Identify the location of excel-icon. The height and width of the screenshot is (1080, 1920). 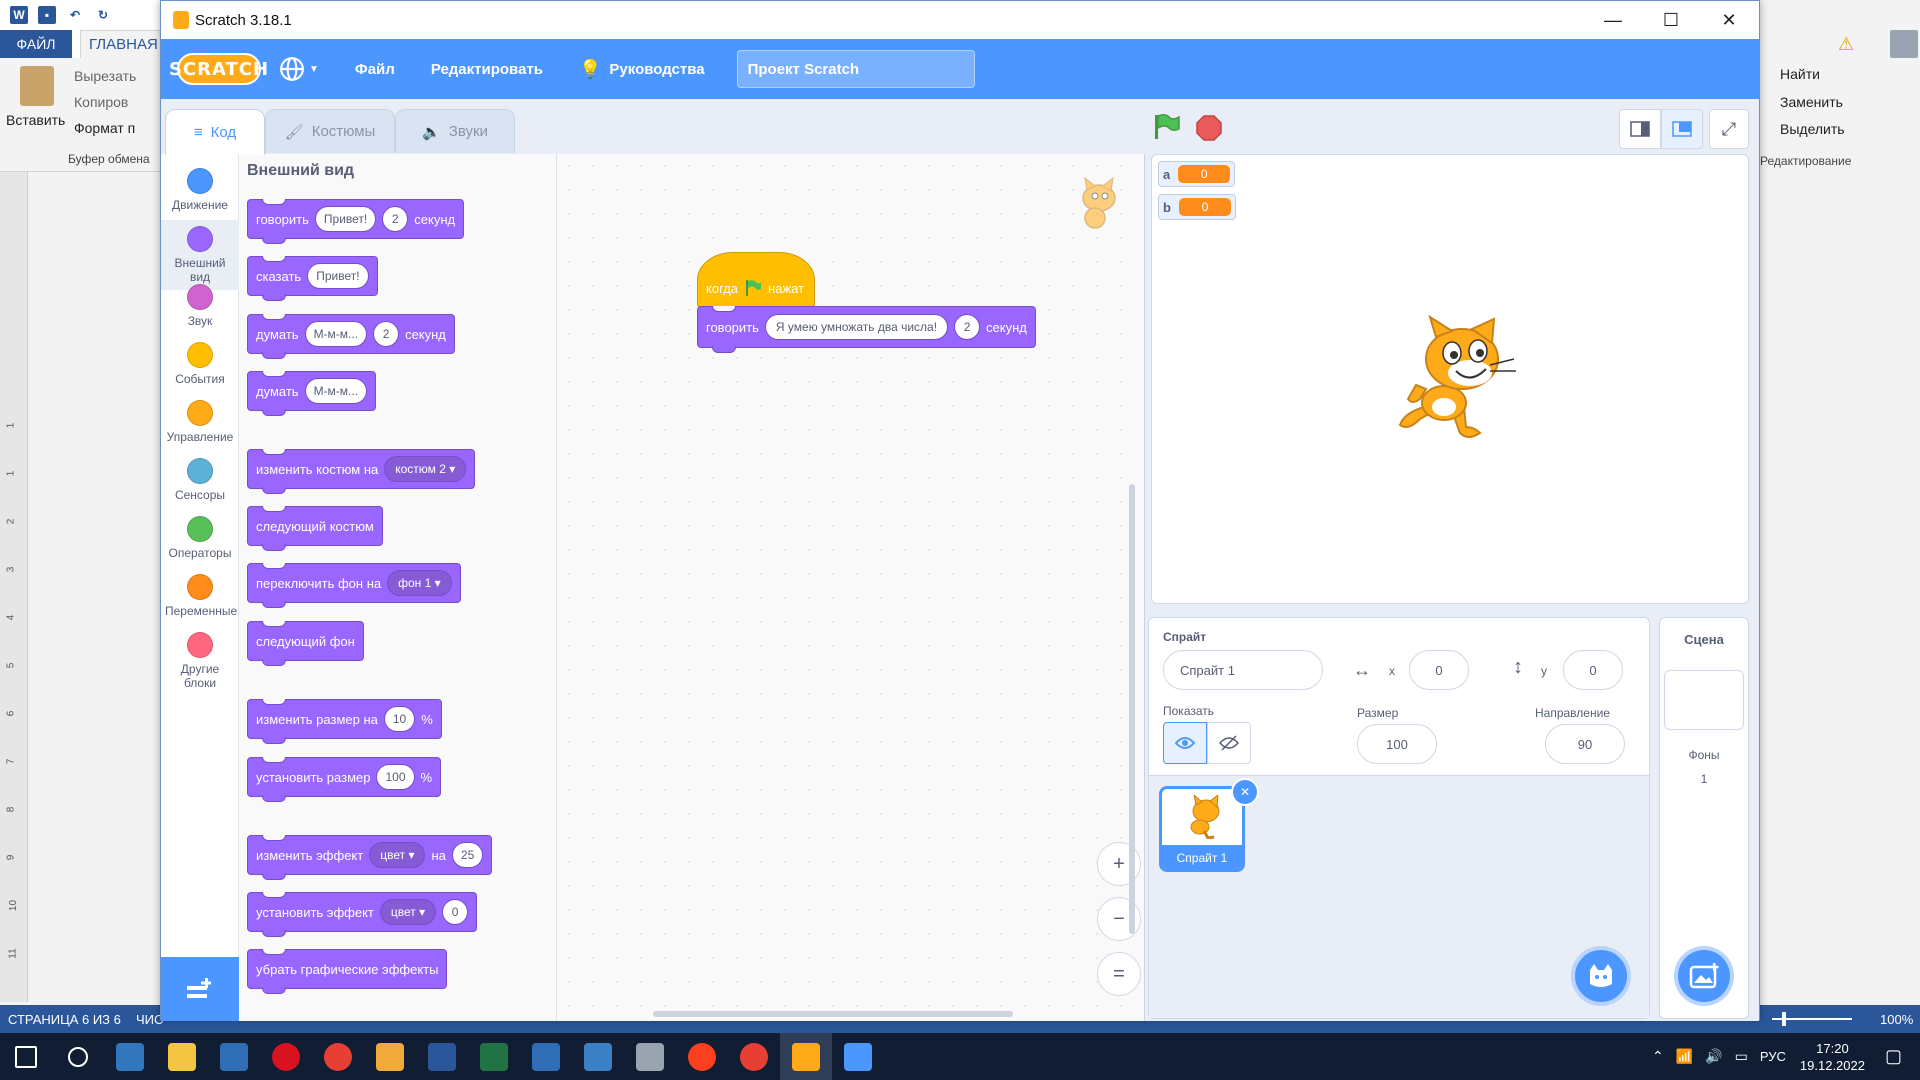
(494, 1056).